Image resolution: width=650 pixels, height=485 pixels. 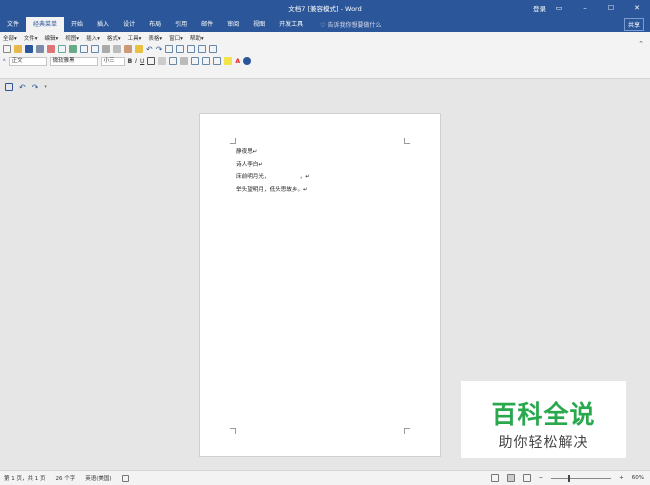 I want to click on style-select: 正文, so click(x=27, y=61).